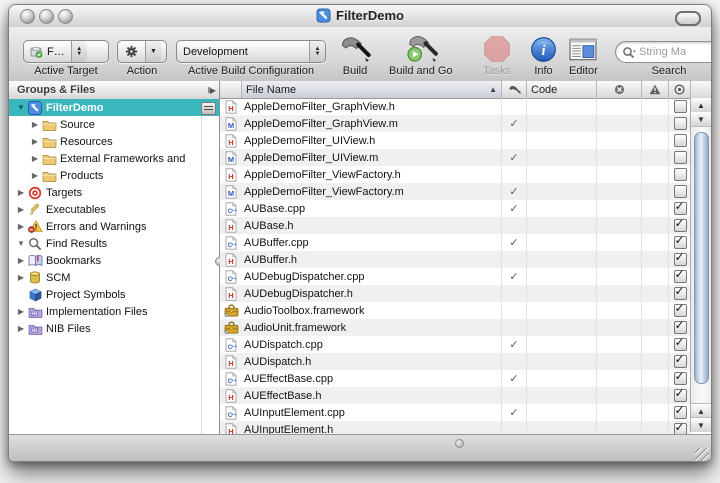 The height and width of the screenshot is (483, 720). I want to click on file-name-cell: AUDebugDispatcher.cpp, so click(372, 276).